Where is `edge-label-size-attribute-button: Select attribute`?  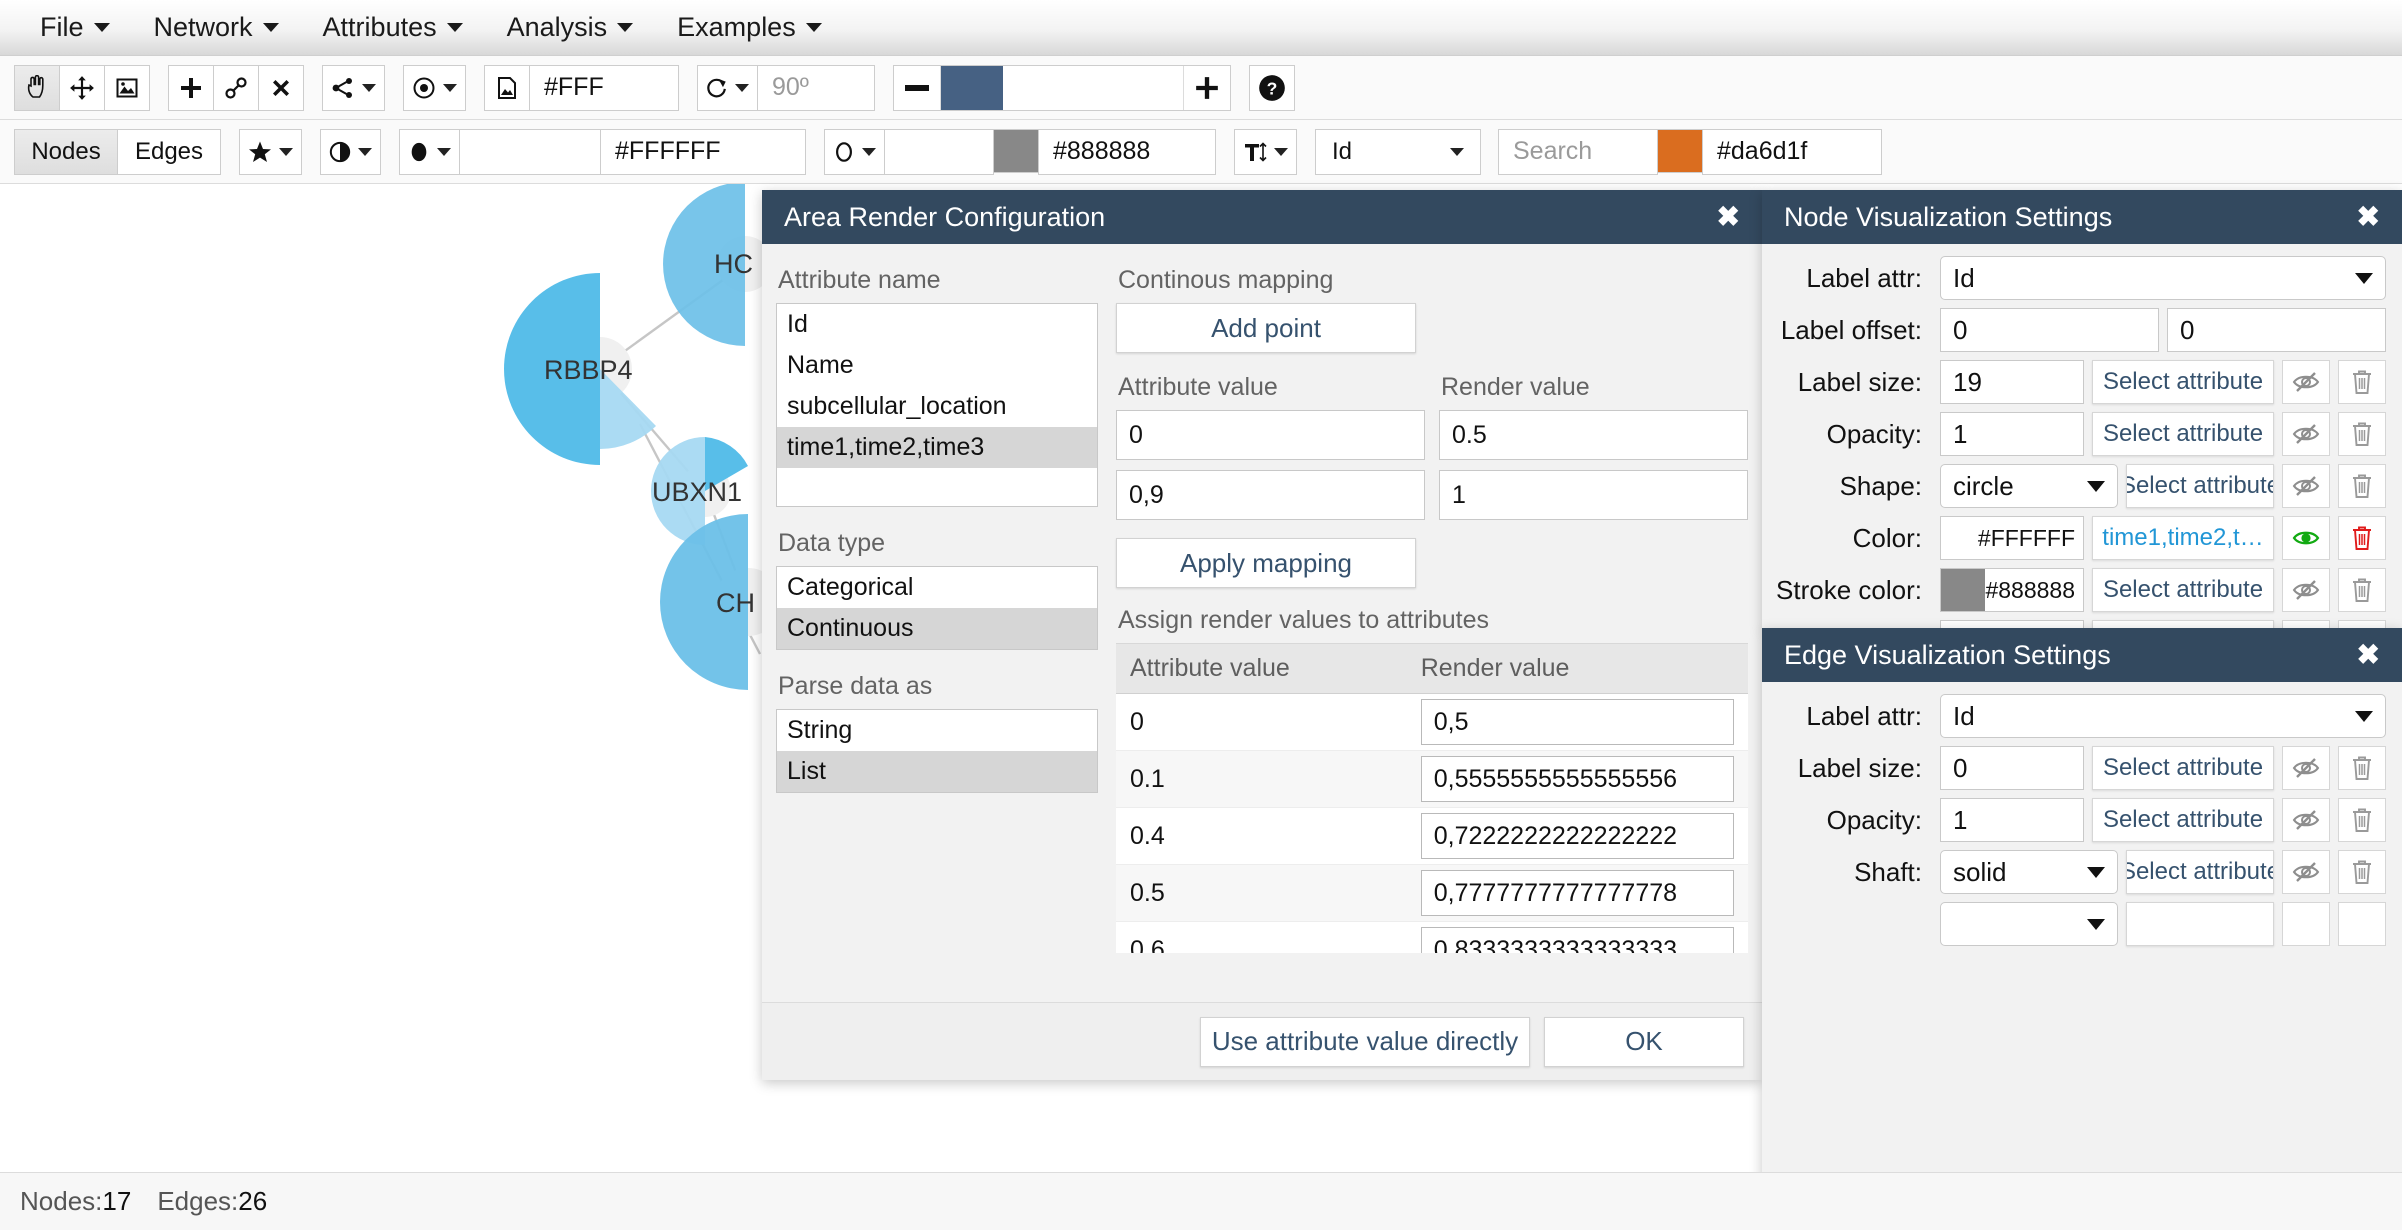 edge-label-size-attribute-button: Select attribute is located at coordinates (2183, 768).